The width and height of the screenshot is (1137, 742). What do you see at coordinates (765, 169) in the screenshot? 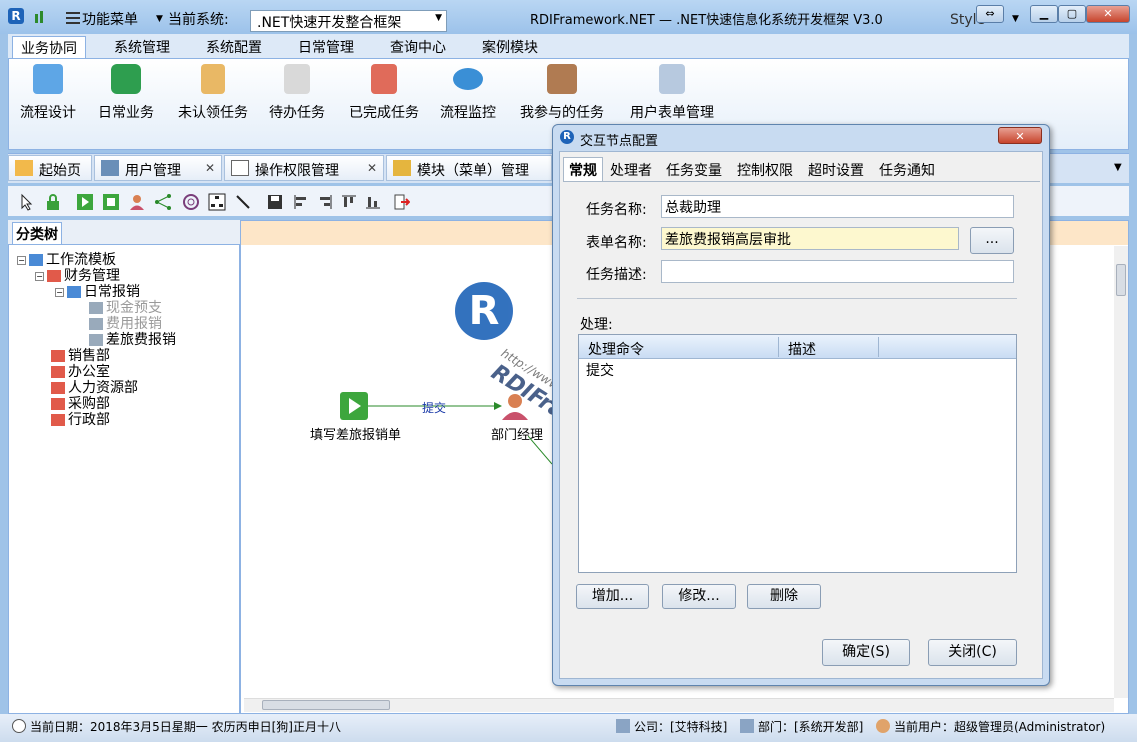
I see `tab-control-permission: 控制权限` at bounding box center [765, 169].